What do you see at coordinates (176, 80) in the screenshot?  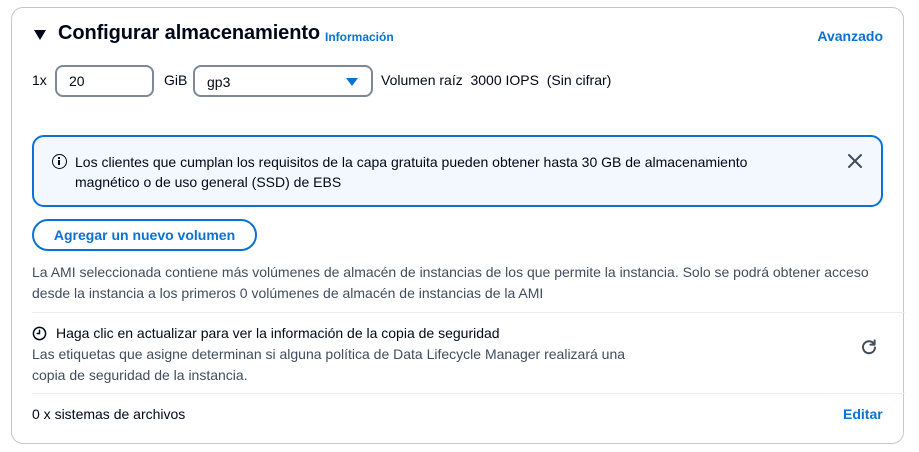 I see `size-unit-label: GiB` at bounding box center [176, 80].